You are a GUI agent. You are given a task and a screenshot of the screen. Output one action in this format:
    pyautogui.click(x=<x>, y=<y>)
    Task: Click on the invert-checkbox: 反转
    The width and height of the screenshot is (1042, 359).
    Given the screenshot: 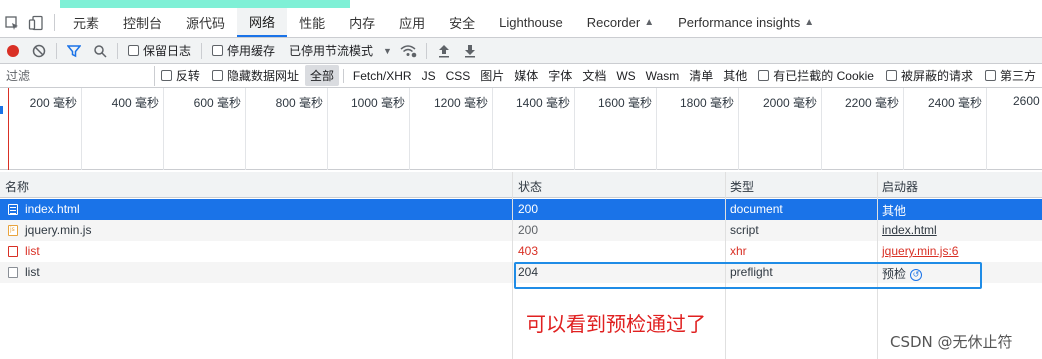 What is the action you would take?
    pyautogui.click(x=180, y=75)
    